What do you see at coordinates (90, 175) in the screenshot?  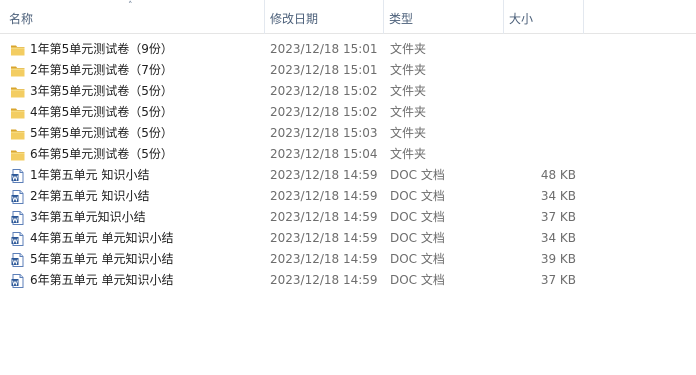 I see `file-name: 1年第五单元 知识小结` at bounding box center [90, 175].